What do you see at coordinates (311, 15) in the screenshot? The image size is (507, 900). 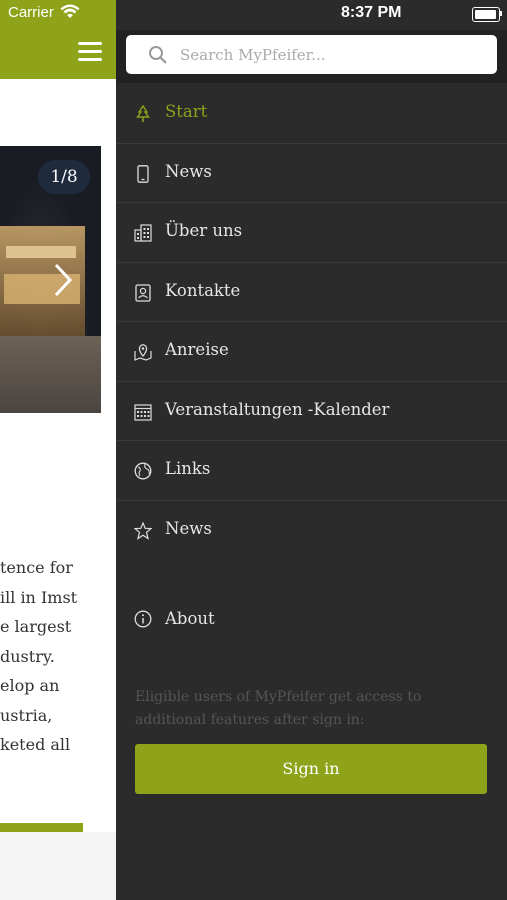 I see `status-bar: 8:37 PM` at bounding box center [311, 15].